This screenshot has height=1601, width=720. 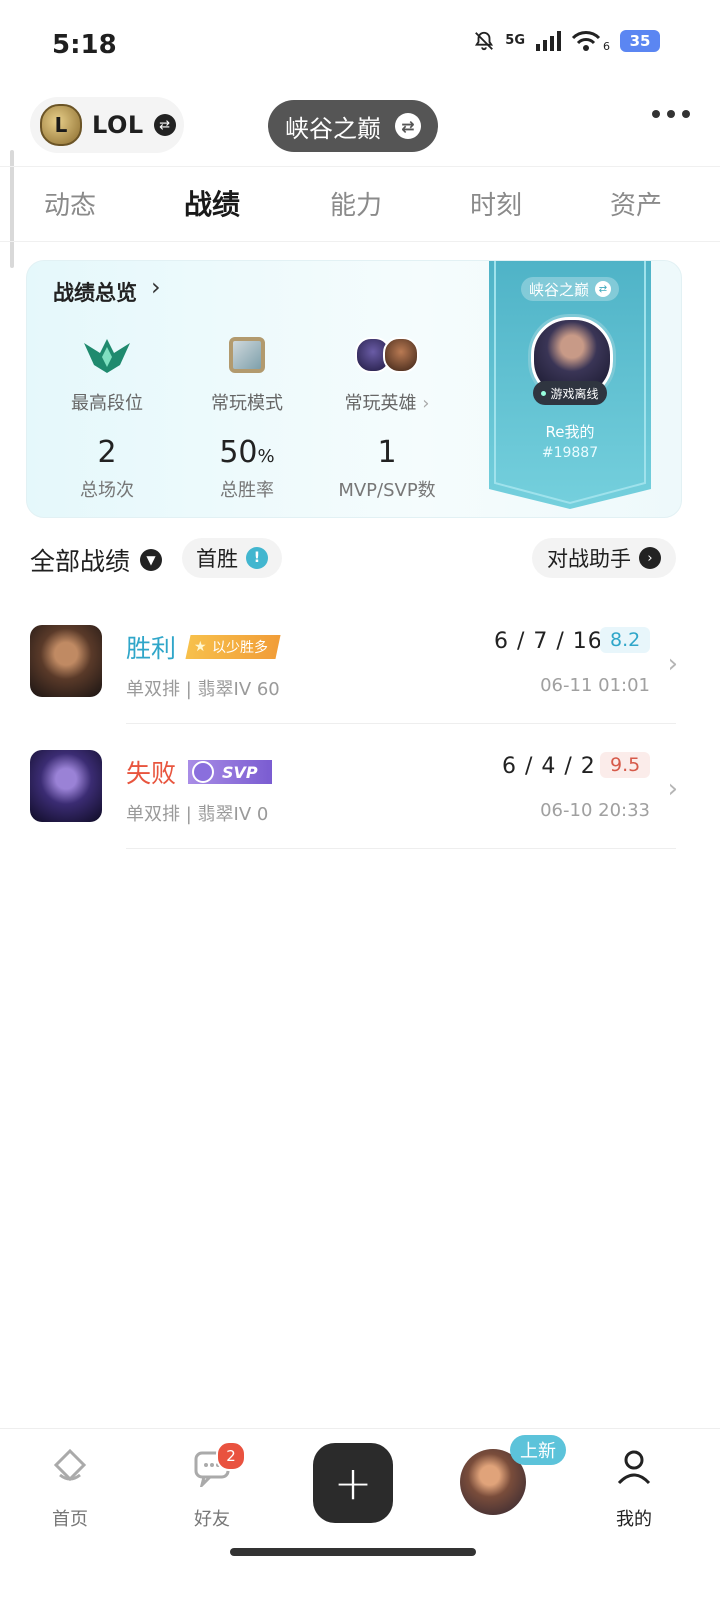 What do you see at coordinates (595, 810) in the screenshot?
I see `match-date: 06-10 20:33` at bounding box center [595, 810].